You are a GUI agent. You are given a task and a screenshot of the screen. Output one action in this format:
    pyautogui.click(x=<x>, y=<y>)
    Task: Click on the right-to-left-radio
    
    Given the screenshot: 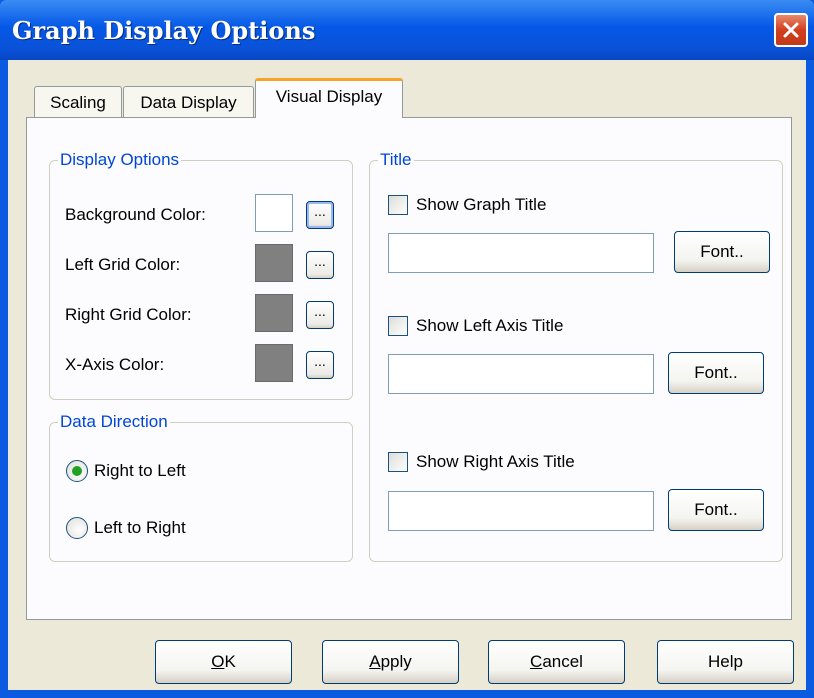 What is the action you would take?
    pyautogui.click(x=77, y=471)
    